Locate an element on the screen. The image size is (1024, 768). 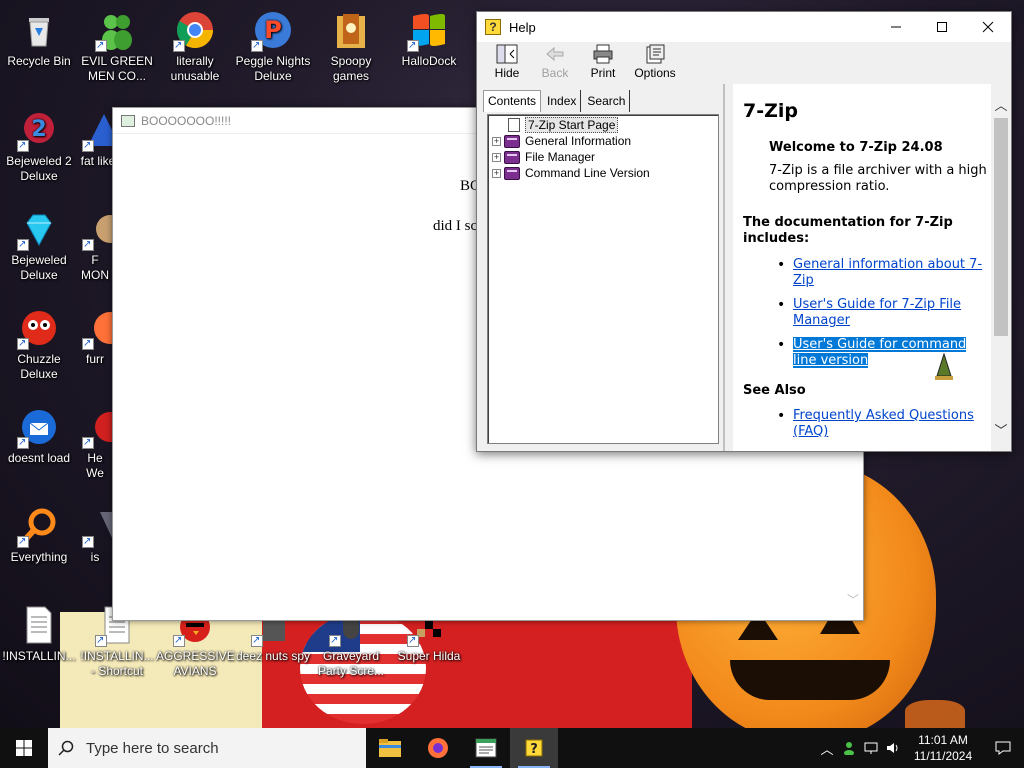
tab-search: Search is located at coordinates (607, 101).